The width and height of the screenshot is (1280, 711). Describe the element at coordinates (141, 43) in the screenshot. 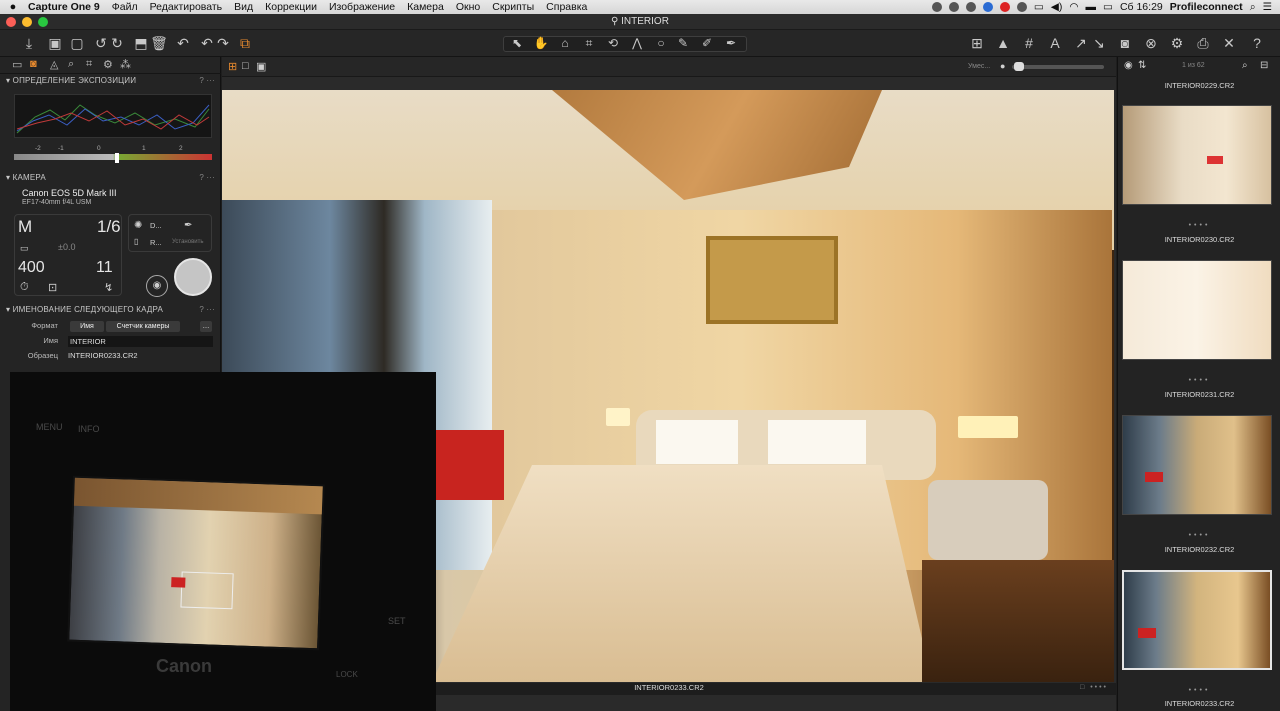

I see `move-to-trash-icon: ⬒` at that location.